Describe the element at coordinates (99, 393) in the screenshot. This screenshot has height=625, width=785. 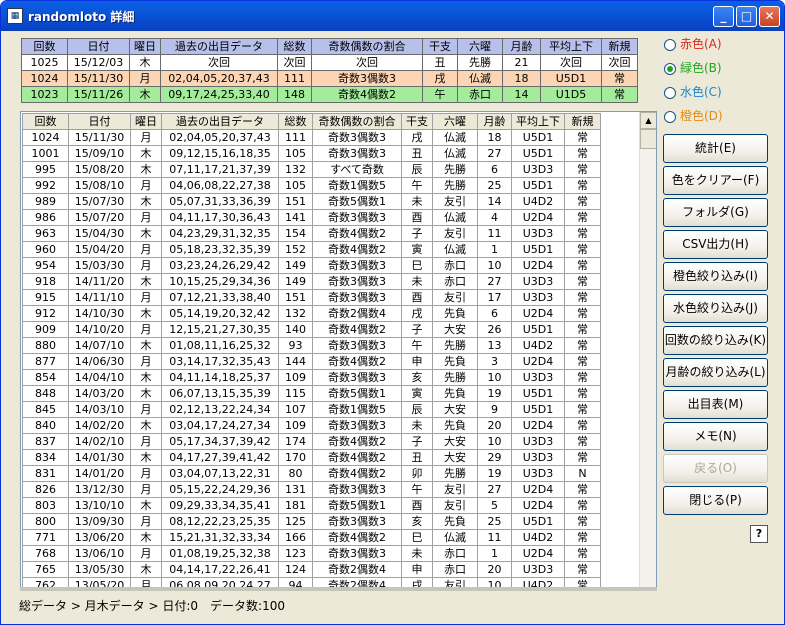
I see `table-cell: 14/03/20` at that location.